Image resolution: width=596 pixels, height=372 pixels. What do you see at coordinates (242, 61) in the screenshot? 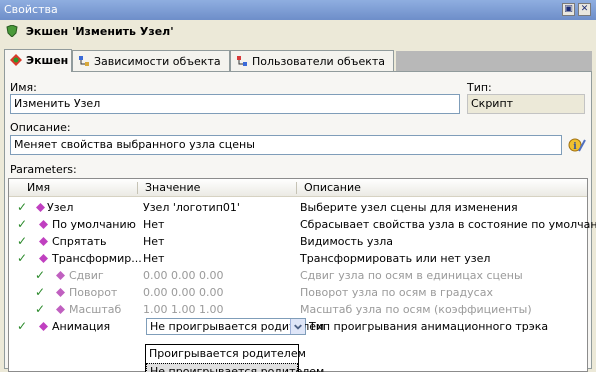
I see `users-icon` at bounding box center [242, 61].